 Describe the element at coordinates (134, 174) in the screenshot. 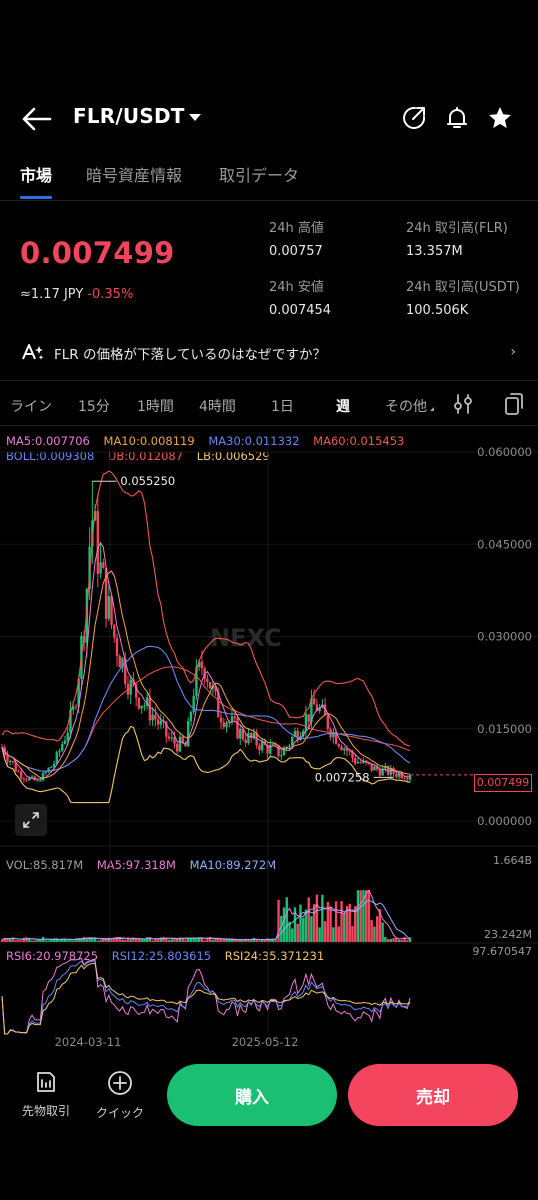

I see `tab-crypto-info: 暗号資産情報` at that location.